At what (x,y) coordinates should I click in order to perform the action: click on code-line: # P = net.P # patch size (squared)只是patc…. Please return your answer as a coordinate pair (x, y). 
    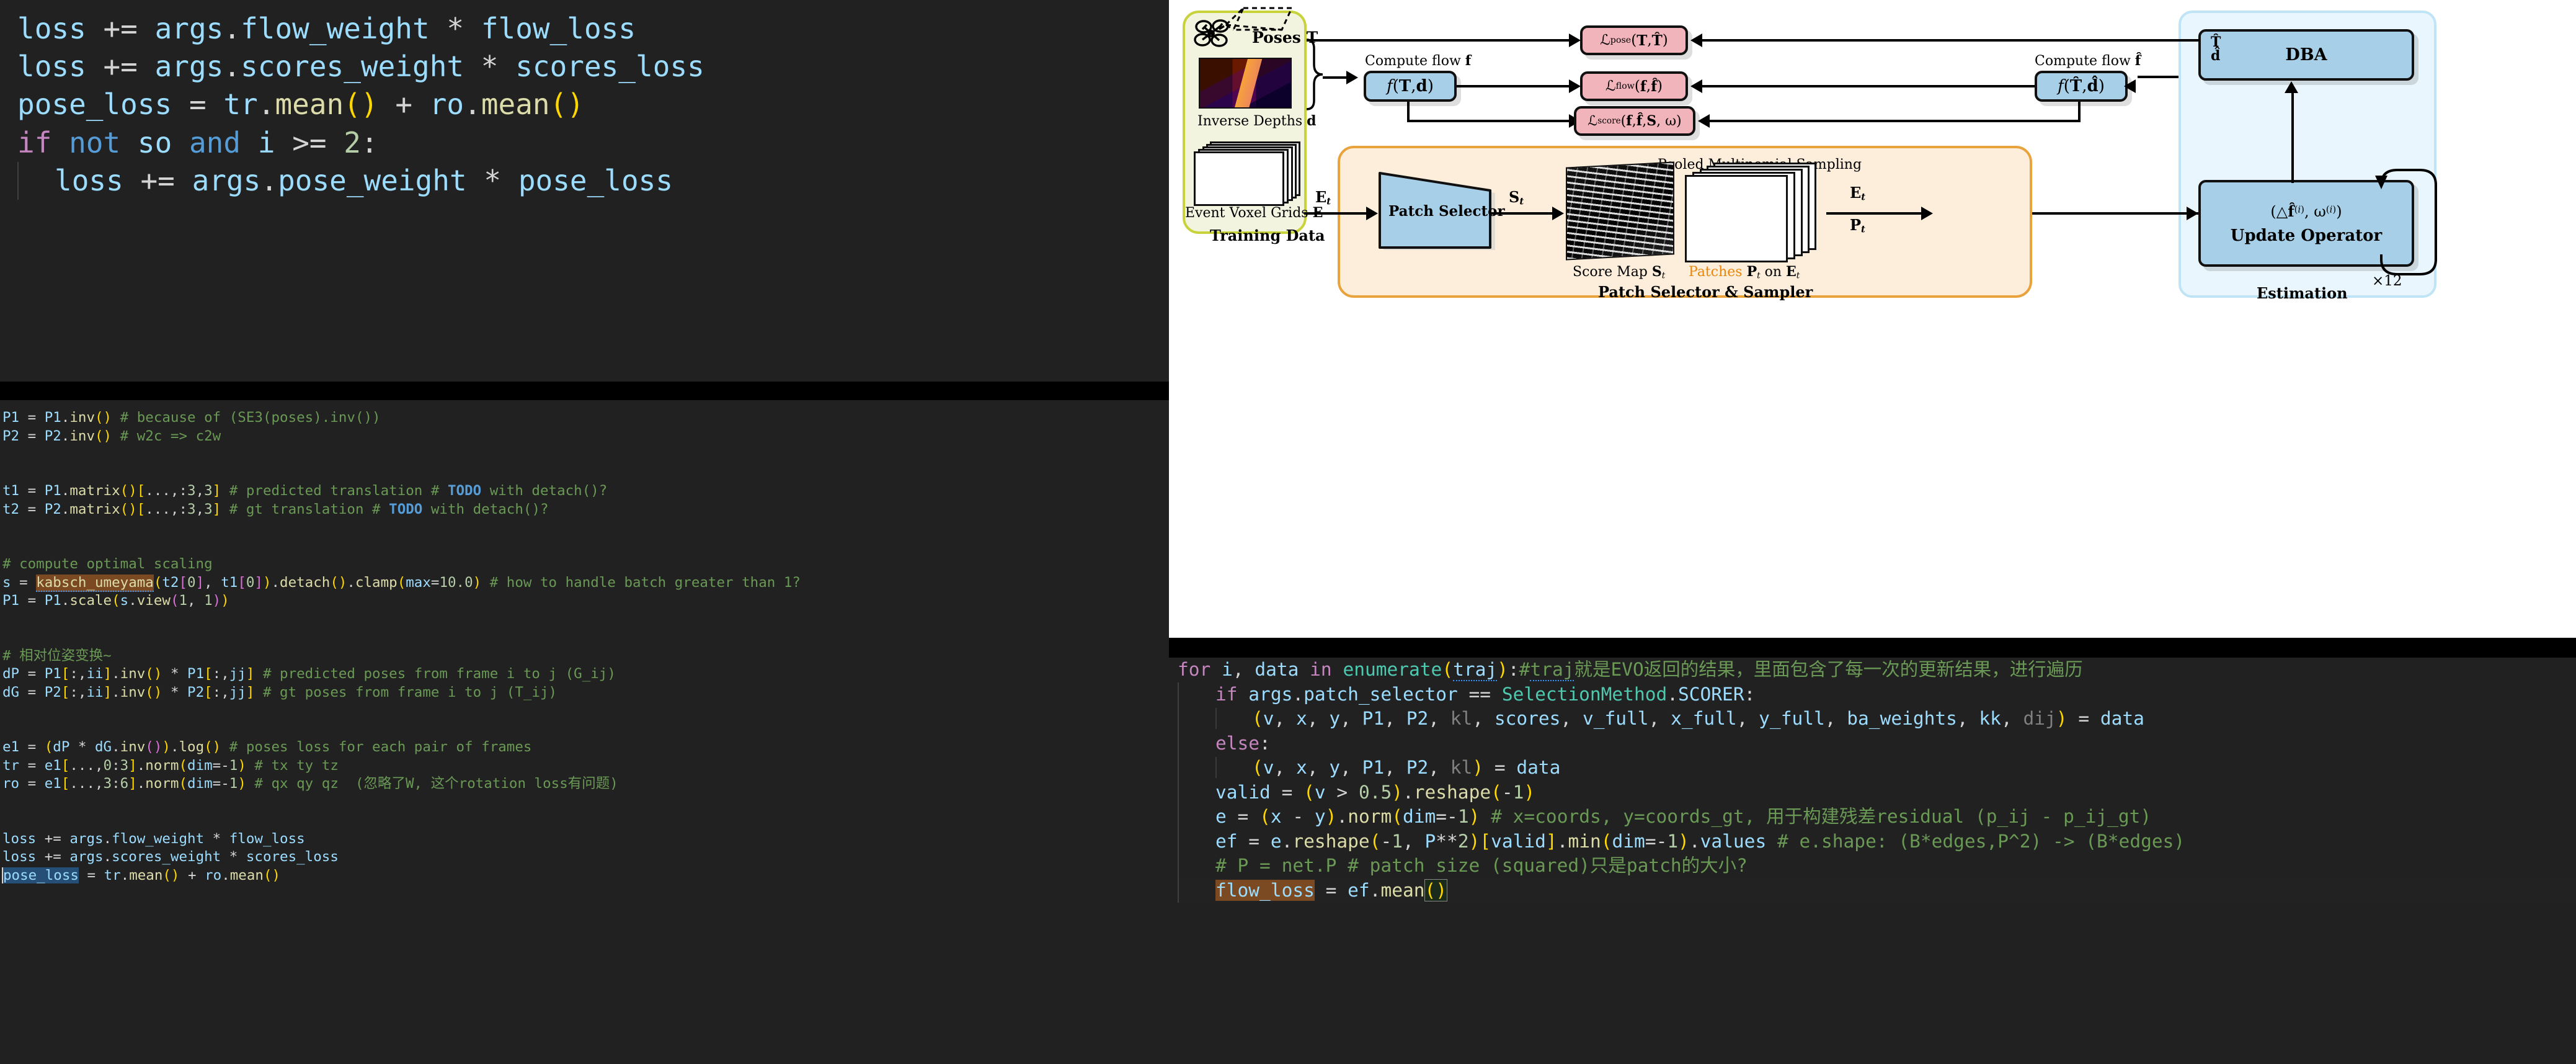
    Looking at the image, I should click on (1877, 866).